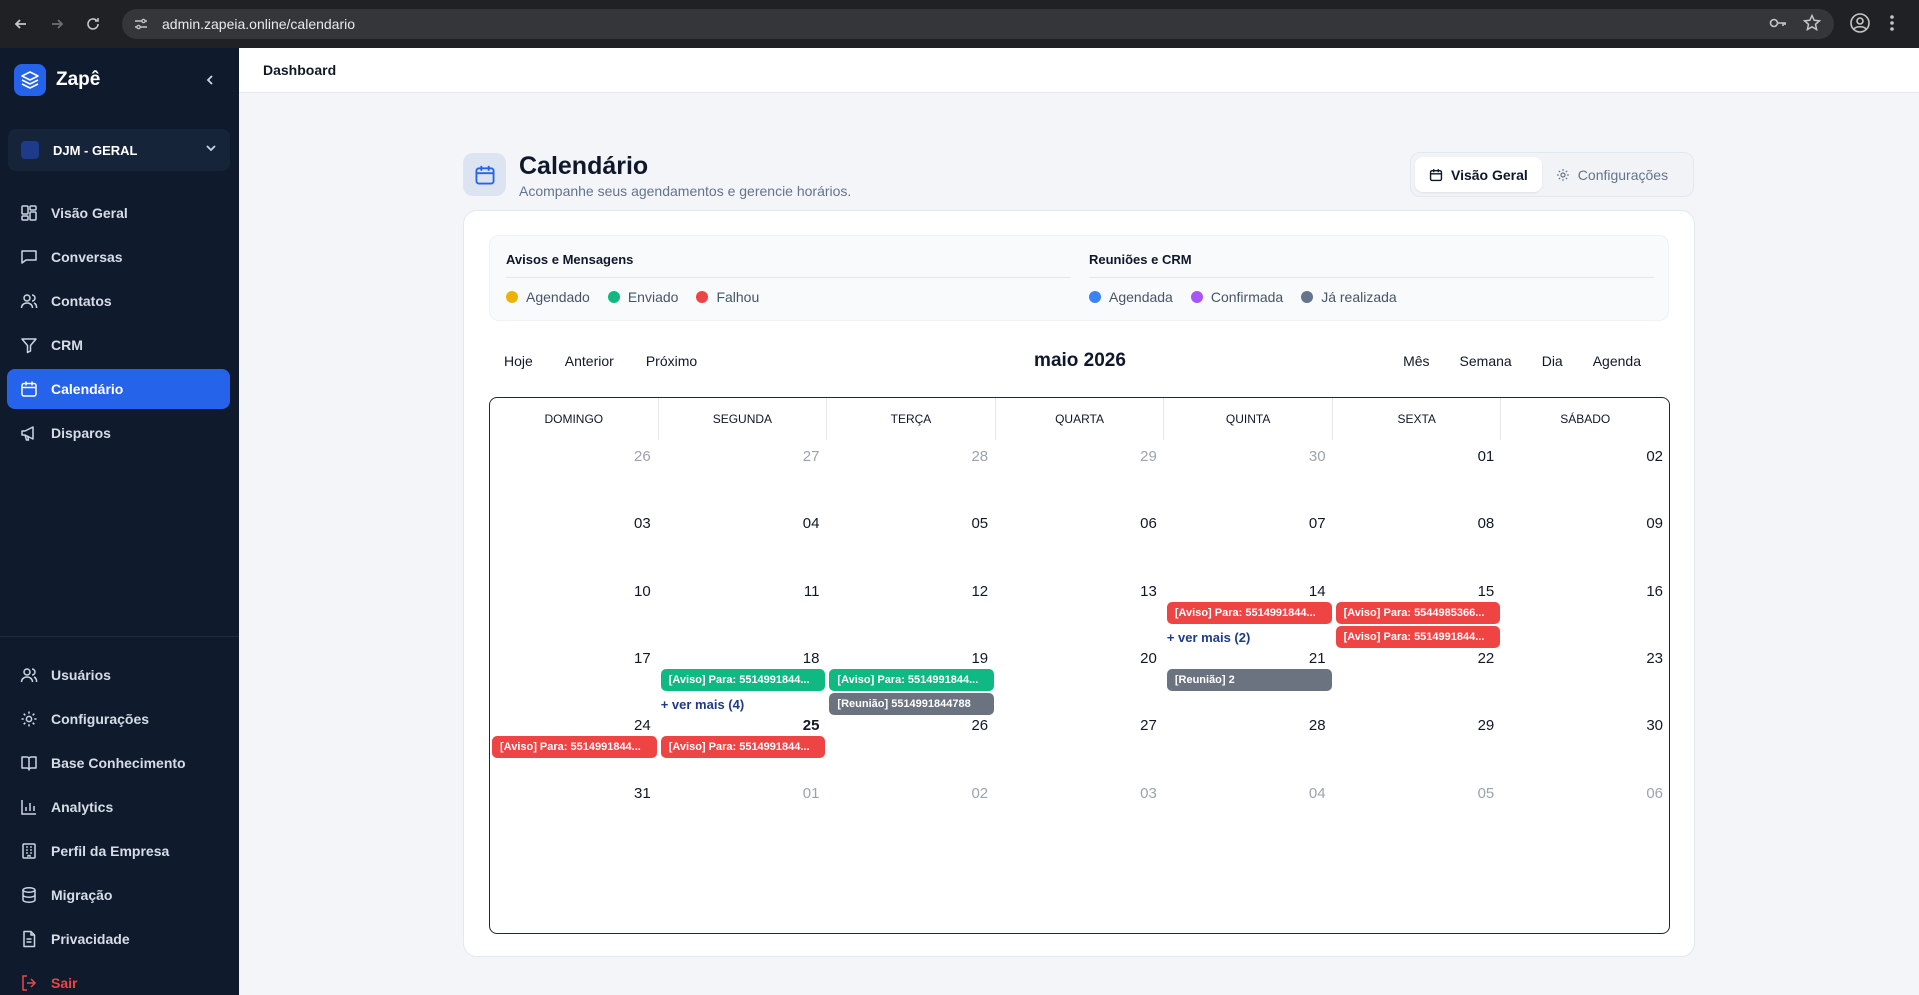  I want to click on day-number: 16, so click(1588, 591).